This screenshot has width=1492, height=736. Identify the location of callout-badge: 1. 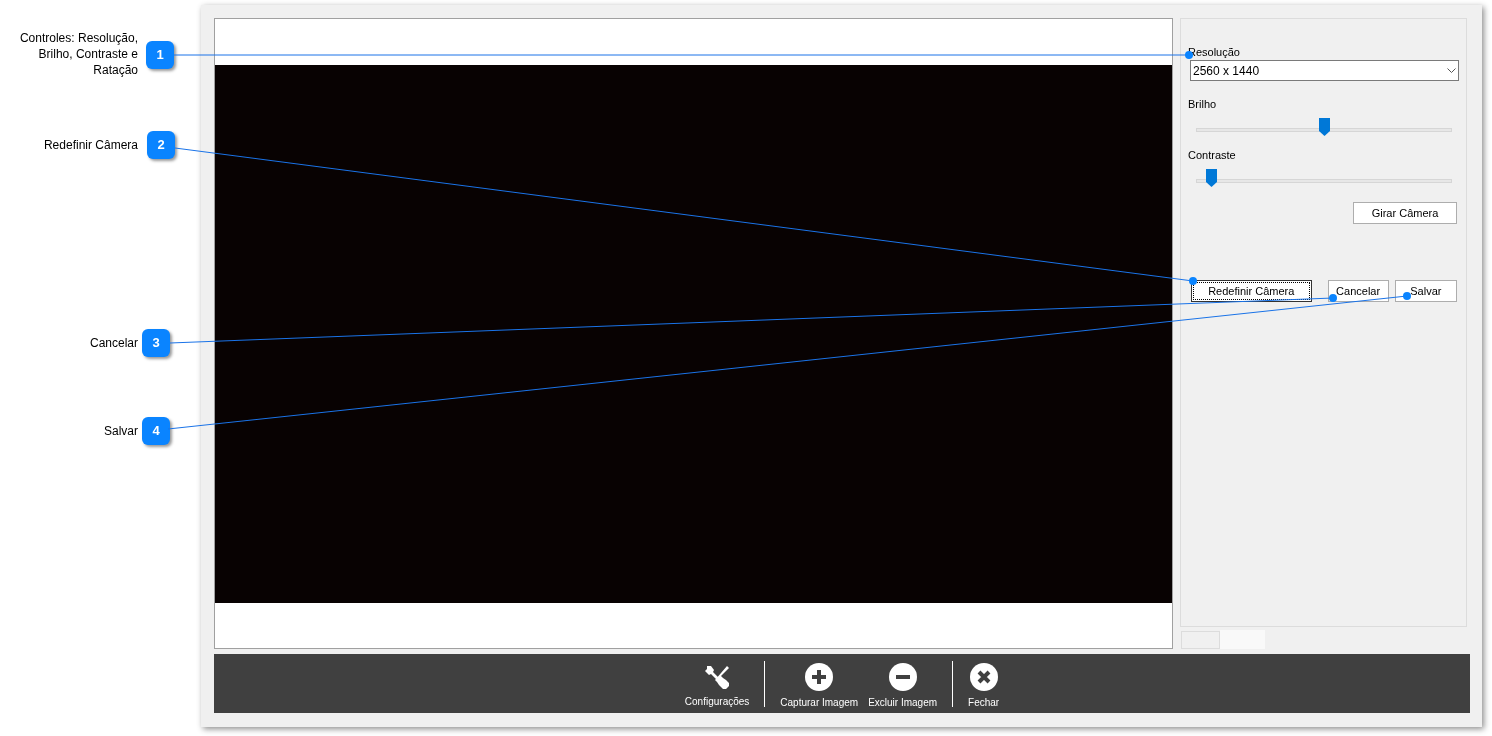
(160, 55).